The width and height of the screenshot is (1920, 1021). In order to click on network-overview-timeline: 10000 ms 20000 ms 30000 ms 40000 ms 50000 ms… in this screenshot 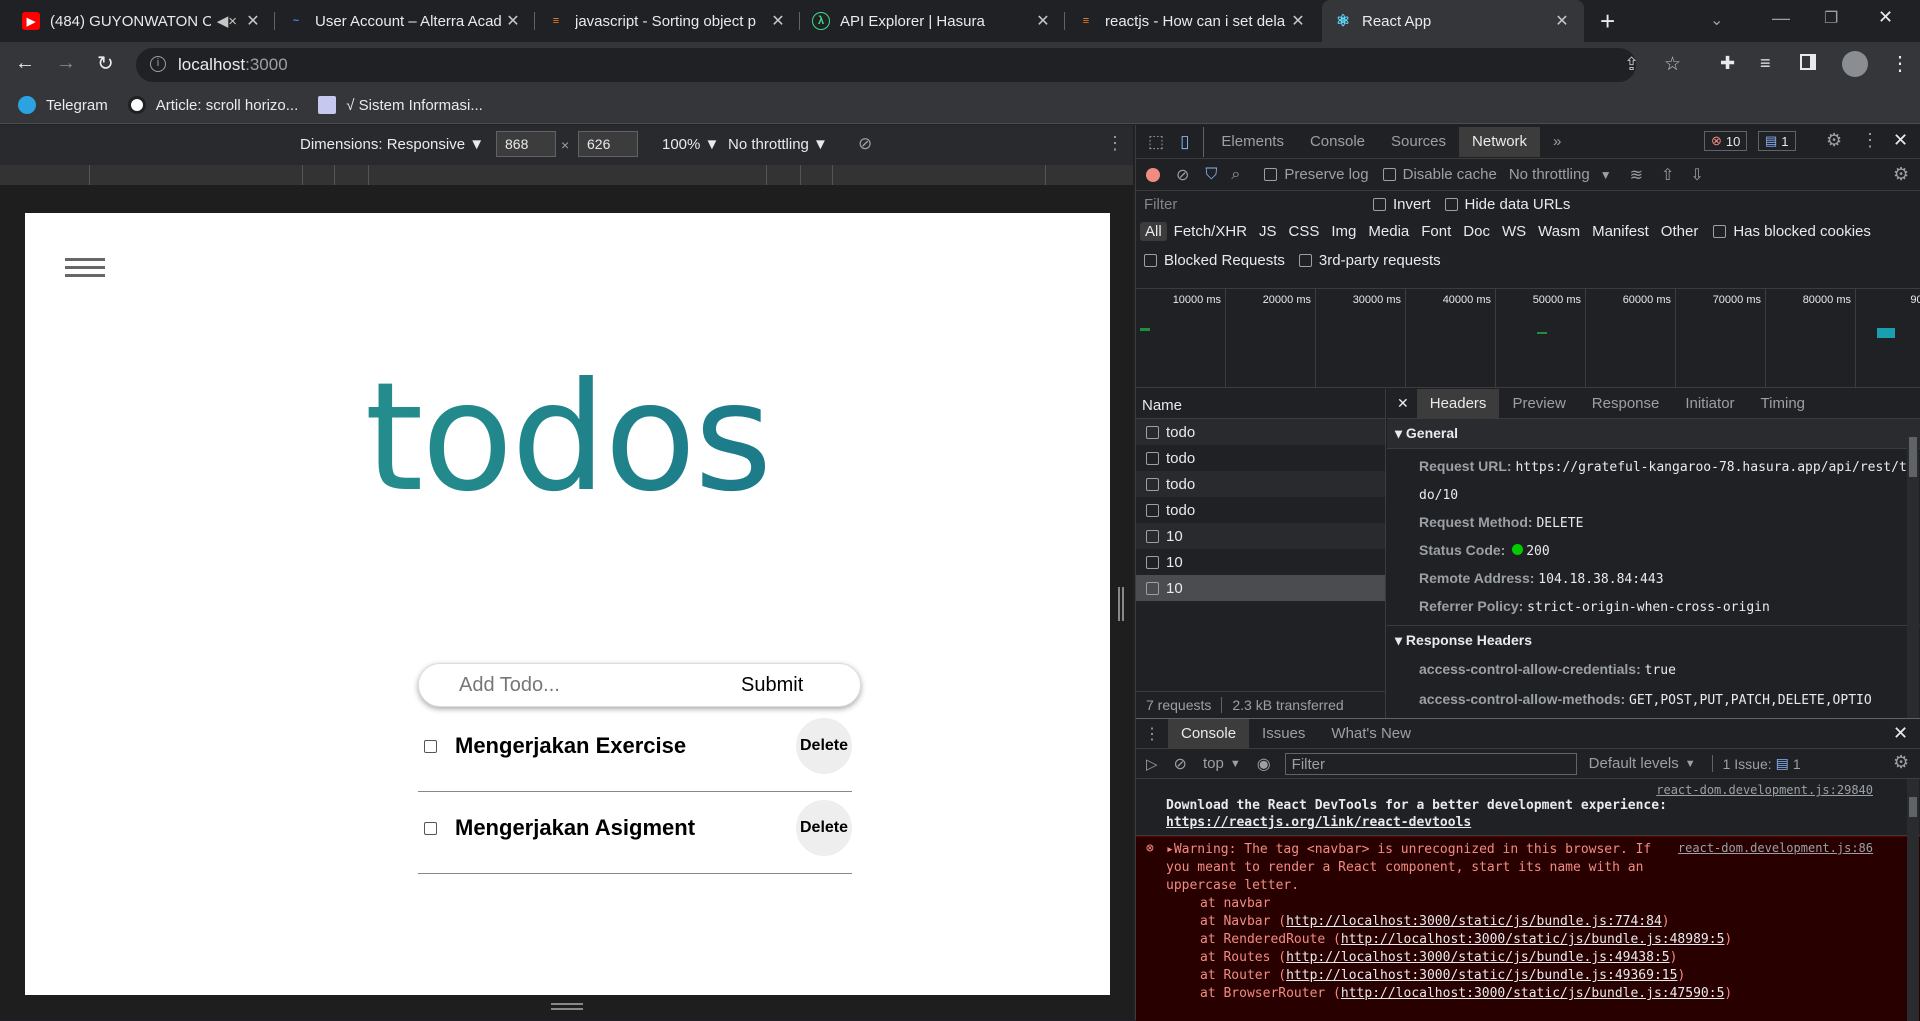, I will do `click(1528, 338)`.